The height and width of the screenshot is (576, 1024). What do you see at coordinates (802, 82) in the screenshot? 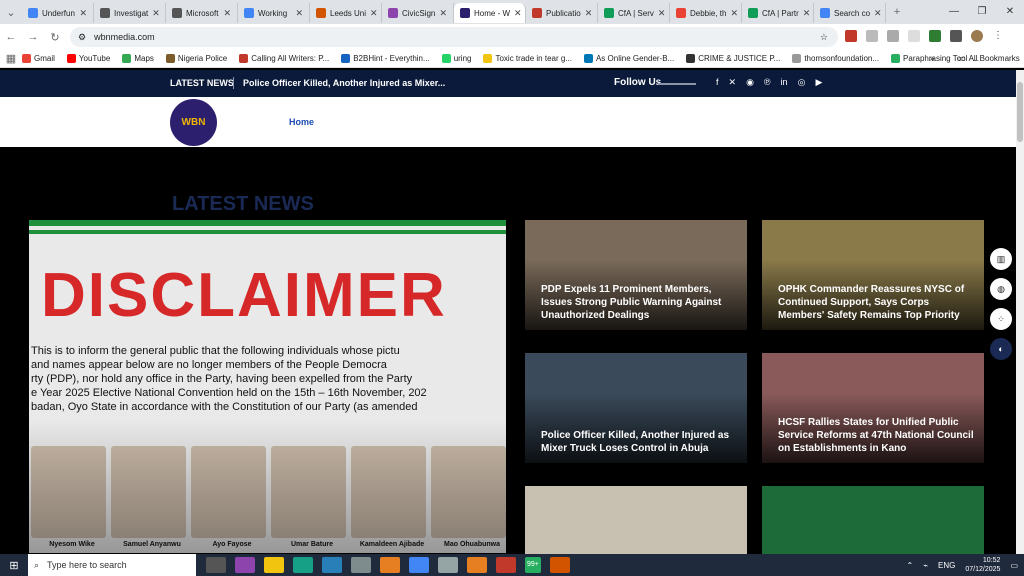
I see `instagram-icon: ◎` at bounding box center [802, 82].